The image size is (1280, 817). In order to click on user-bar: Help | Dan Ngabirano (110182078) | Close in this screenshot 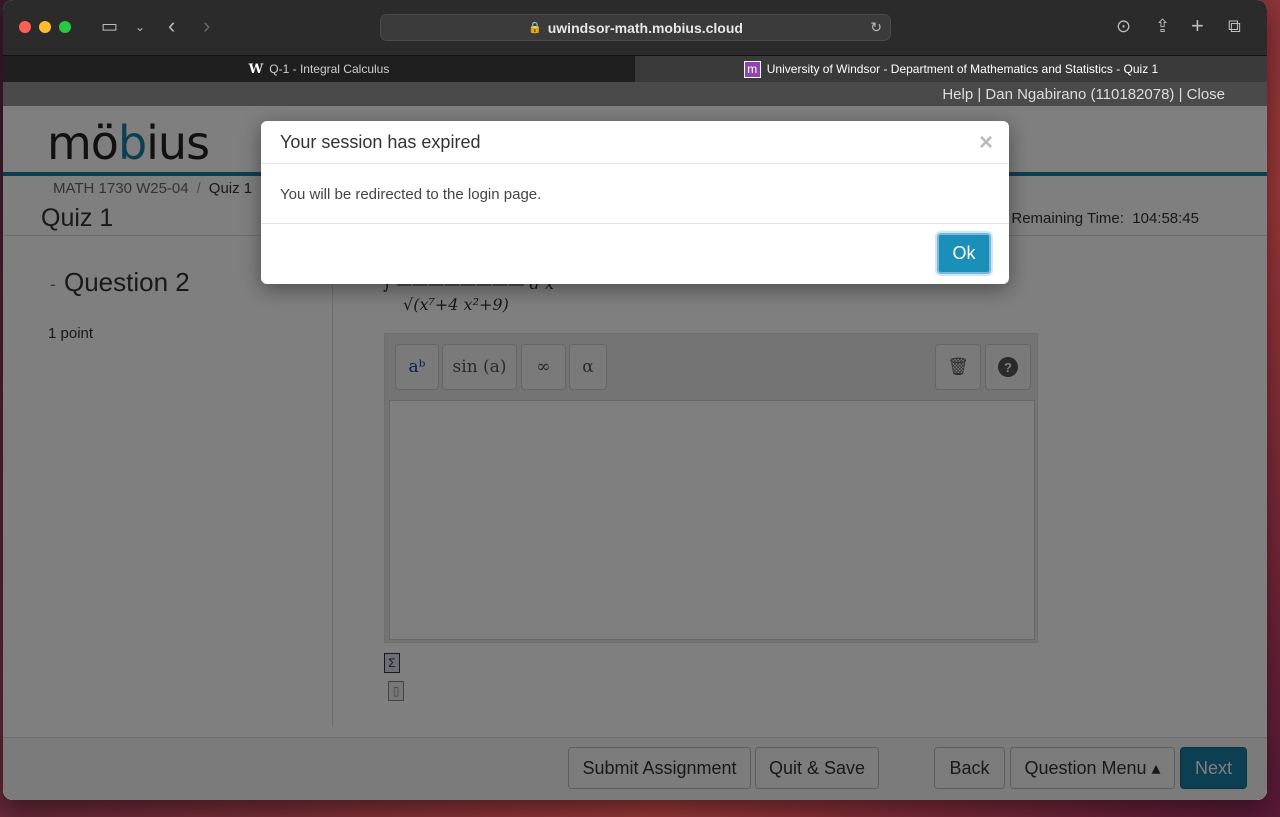, I will do `click(635, 94)`.